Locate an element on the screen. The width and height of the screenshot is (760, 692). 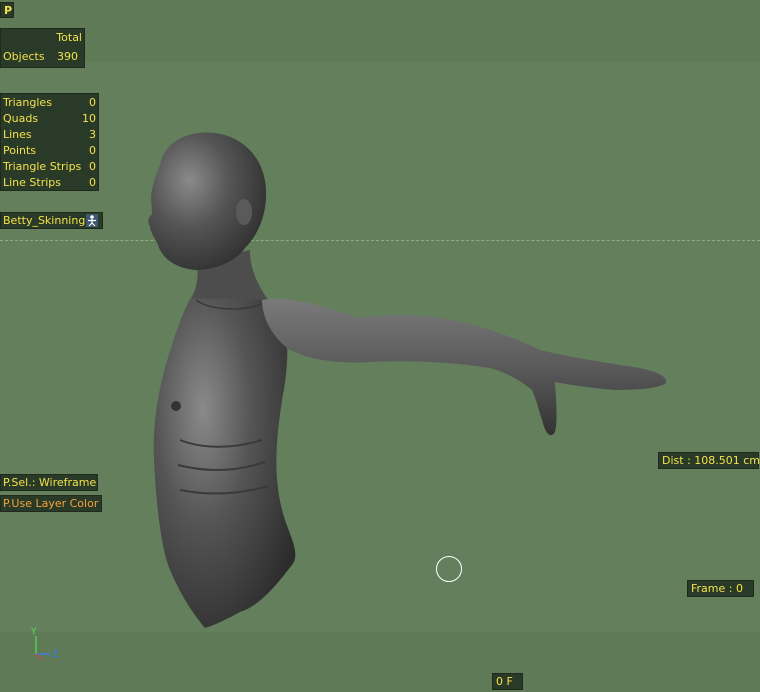
stat-row-lines: Lines 3 is located at coordinates (49, 135).